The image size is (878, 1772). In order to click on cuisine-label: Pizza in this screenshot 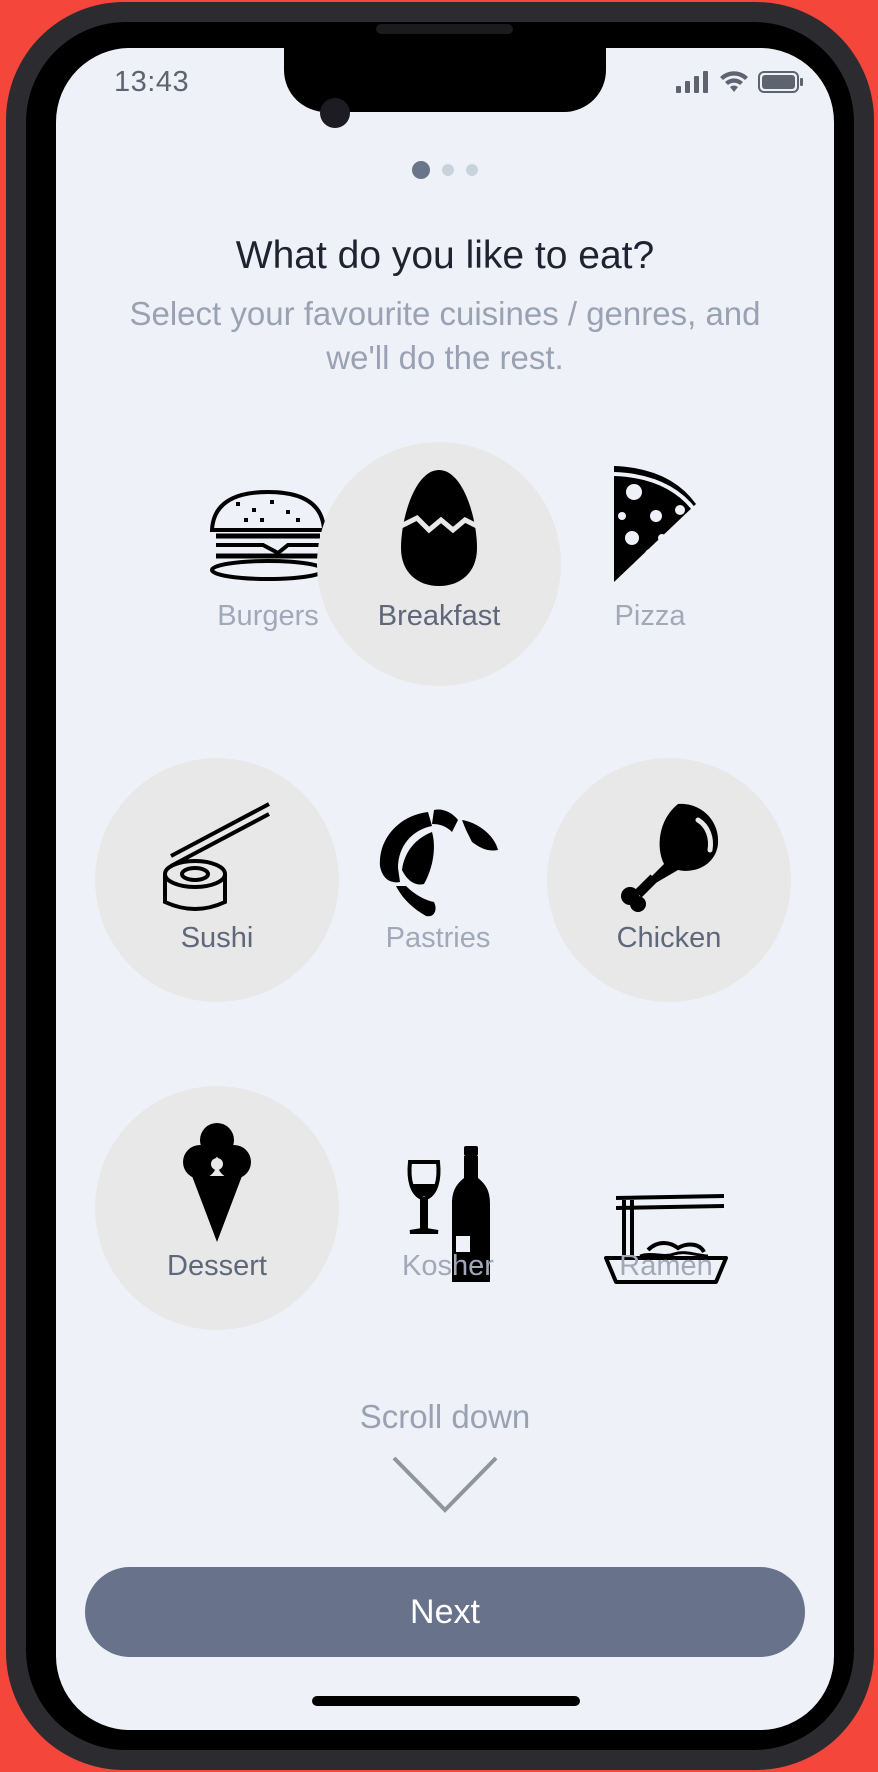, I will do `click(650, 616)`.